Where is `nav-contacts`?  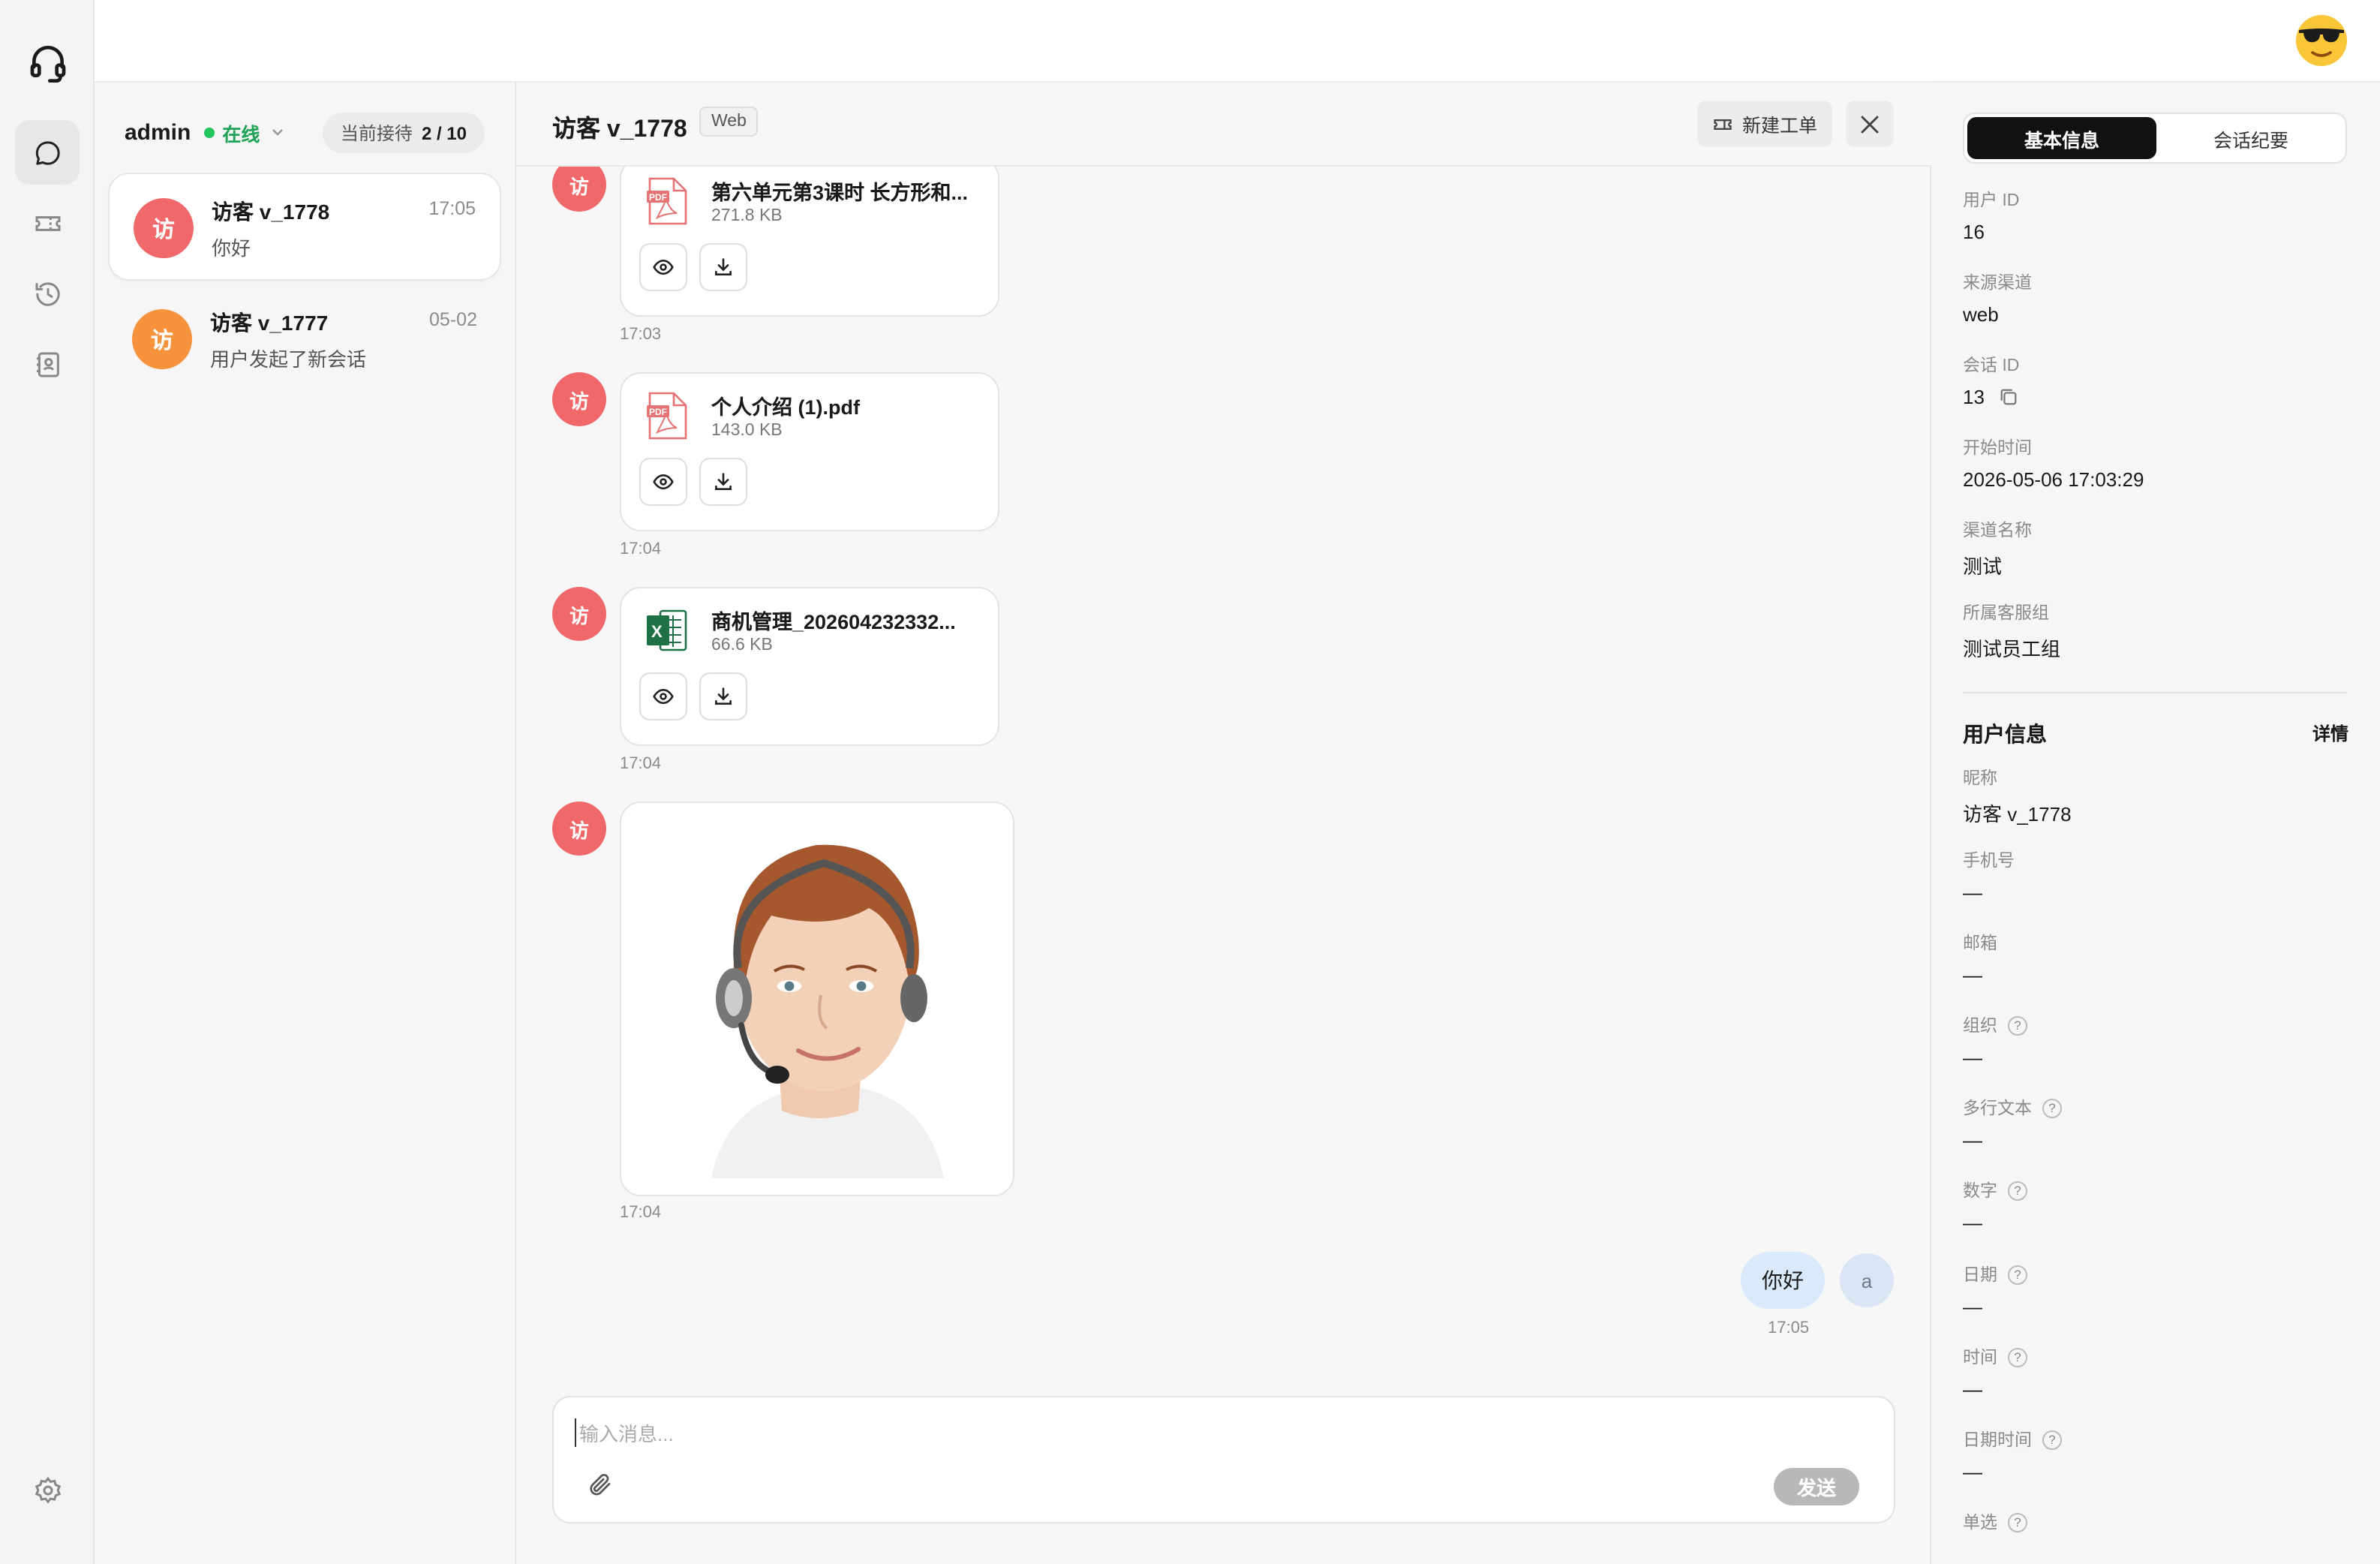 nav-contacts is located at coordinates (47, 364).